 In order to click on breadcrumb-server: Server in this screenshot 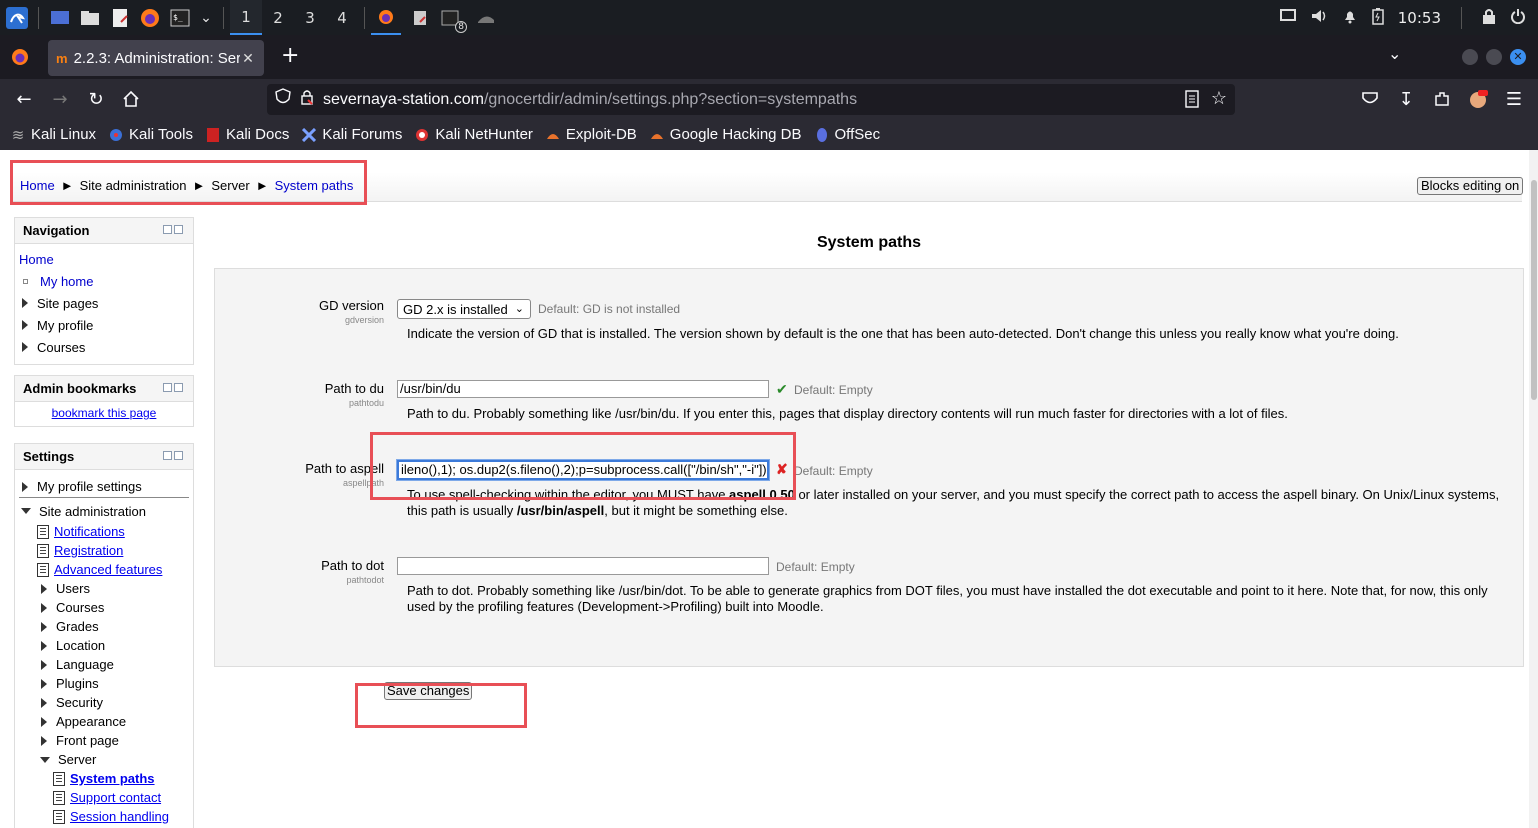, I will do `click(230, 185)`.